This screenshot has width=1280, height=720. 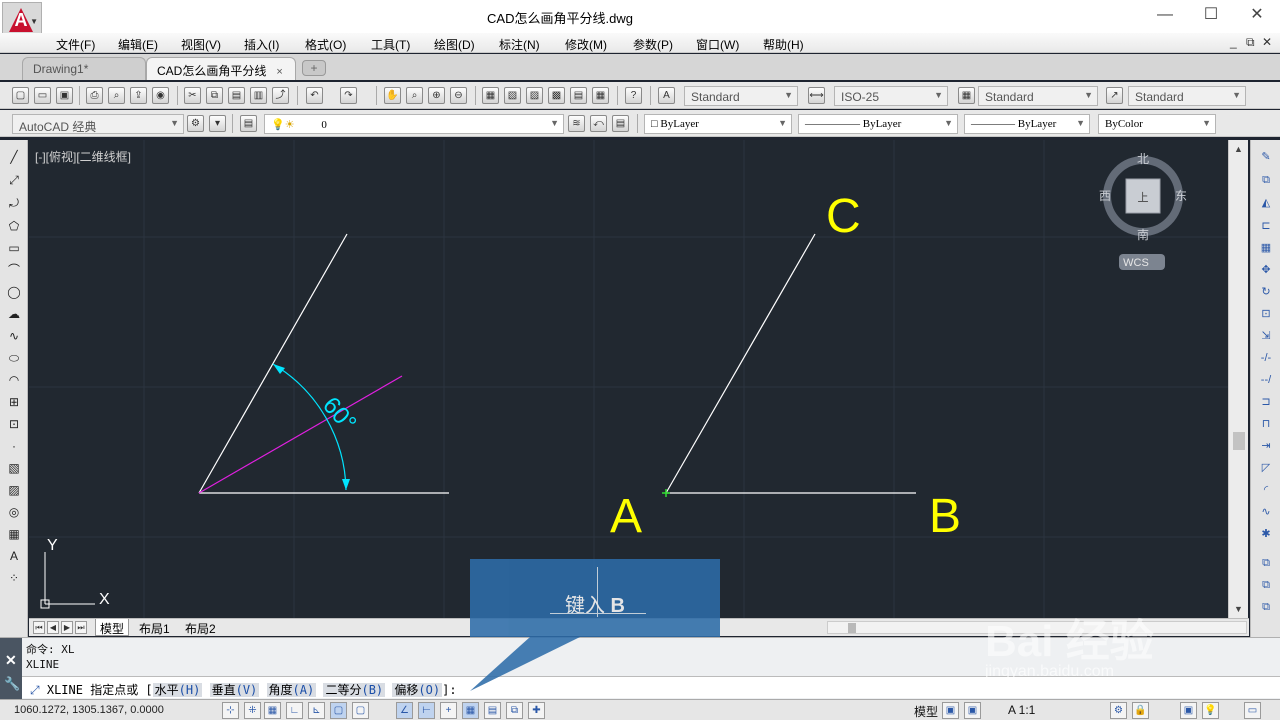 I want to click on menu-insert: 插入(I), so click(x=261, y=44).